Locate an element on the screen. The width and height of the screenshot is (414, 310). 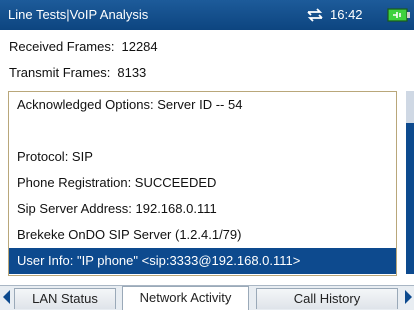
received-frames-line: Received Frames: 12284 is located at coordinates (83, 46).